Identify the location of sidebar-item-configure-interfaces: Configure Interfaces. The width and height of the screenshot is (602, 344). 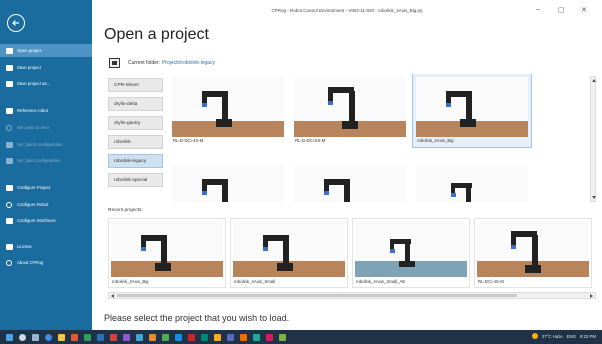
(46, 220).